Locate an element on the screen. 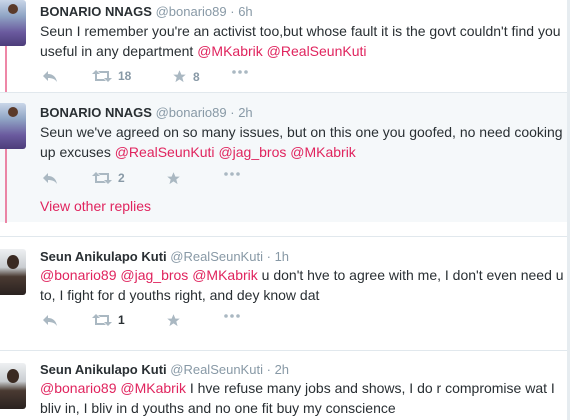 The width and height of the screenshot is (570, 420). view-other-replies-link: View other replies is located at coordinates (95, 206).